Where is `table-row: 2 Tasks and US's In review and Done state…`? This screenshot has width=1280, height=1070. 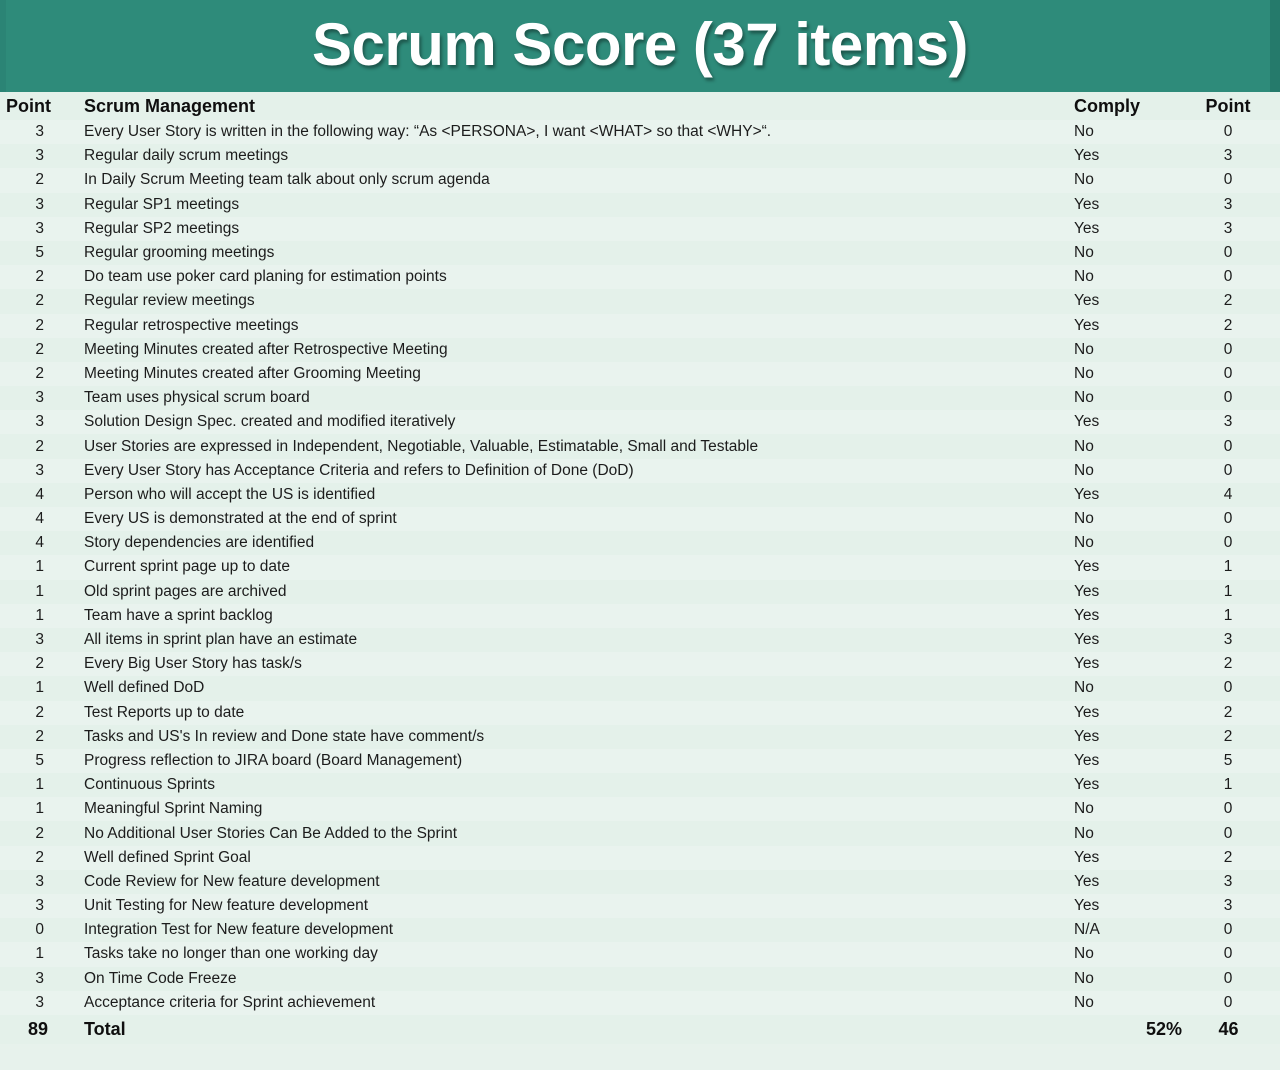 table-row: 2 Tasks and US's In review and Done state… is located at coordinates (640, 736).